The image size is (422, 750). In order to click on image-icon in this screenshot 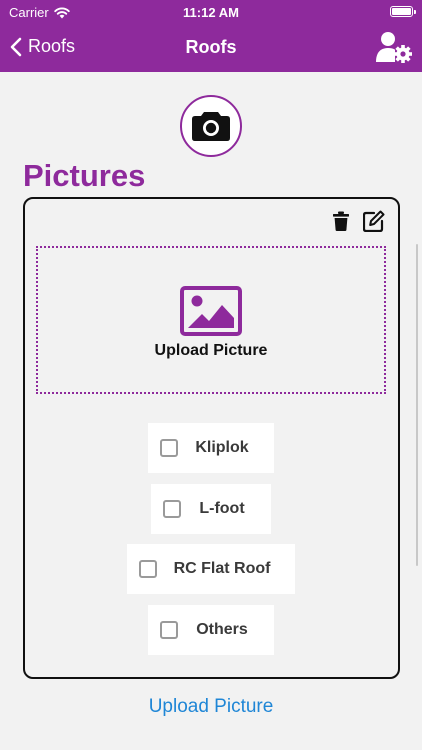, I will do `click(211, 311)`.